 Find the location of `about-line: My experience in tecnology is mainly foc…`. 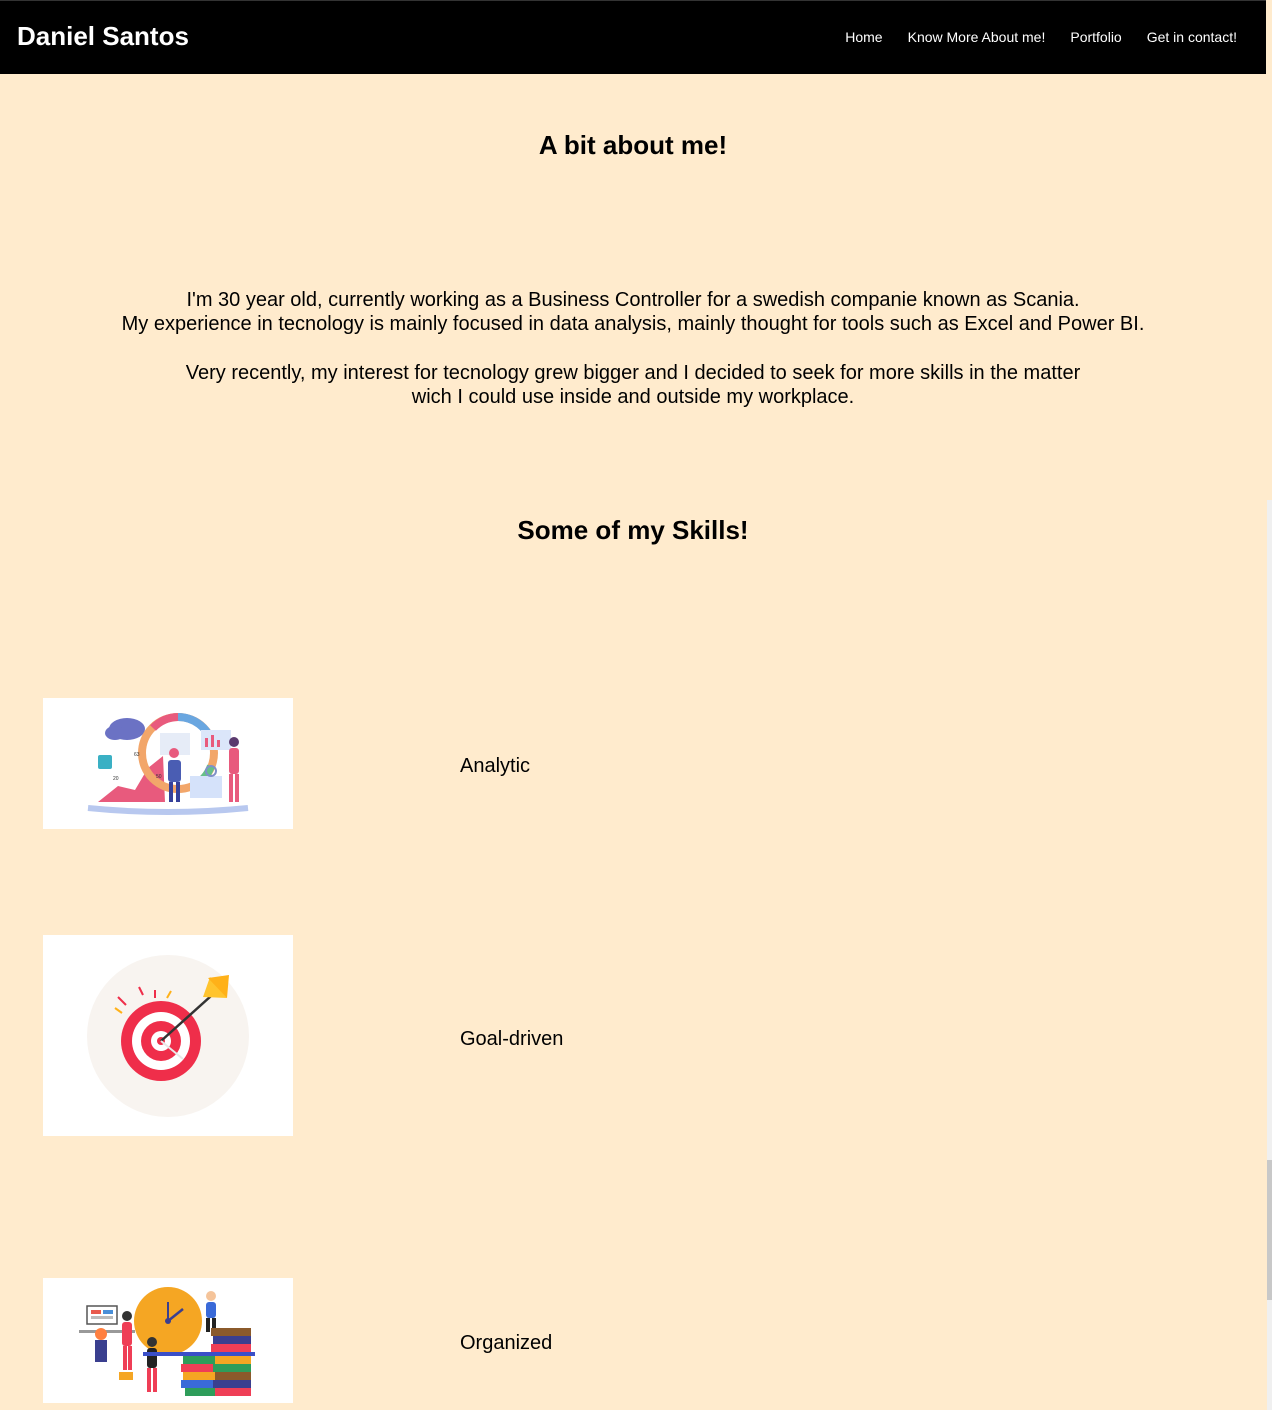

about-line: My experience in tecnology is mainly foc… is located at coordinates (633, 324).